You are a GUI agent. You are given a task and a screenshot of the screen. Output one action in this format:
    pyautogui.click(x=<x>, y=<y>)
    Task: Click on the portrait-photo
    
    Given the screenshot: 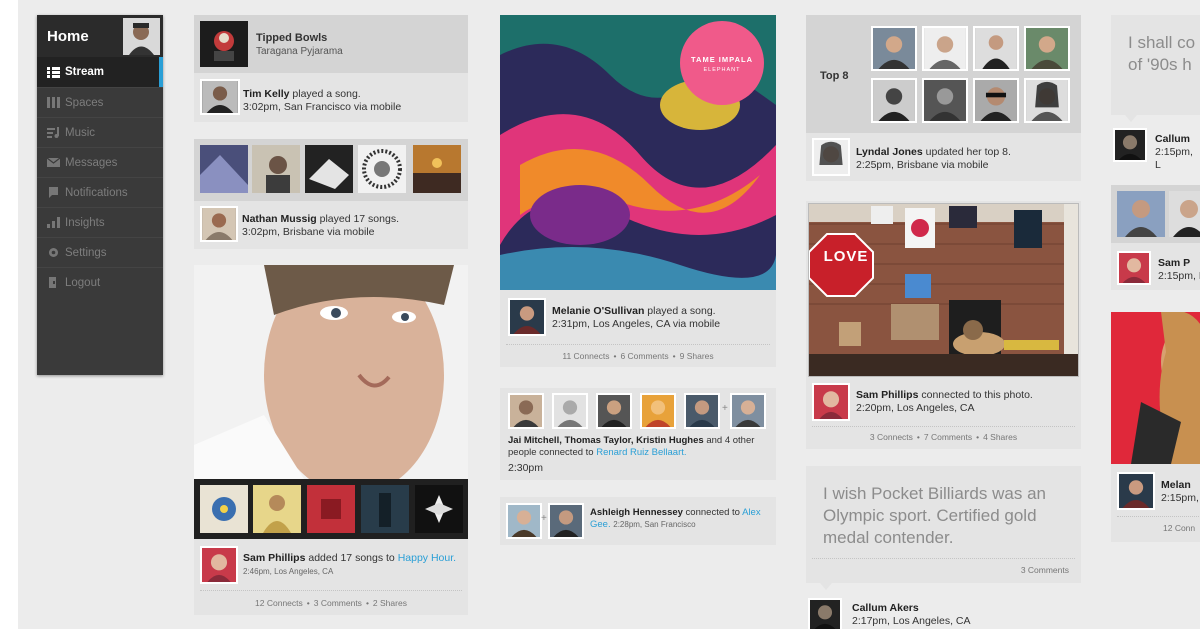 What is the action you would take?
    pyautogui.click(x=331, y=372)
    